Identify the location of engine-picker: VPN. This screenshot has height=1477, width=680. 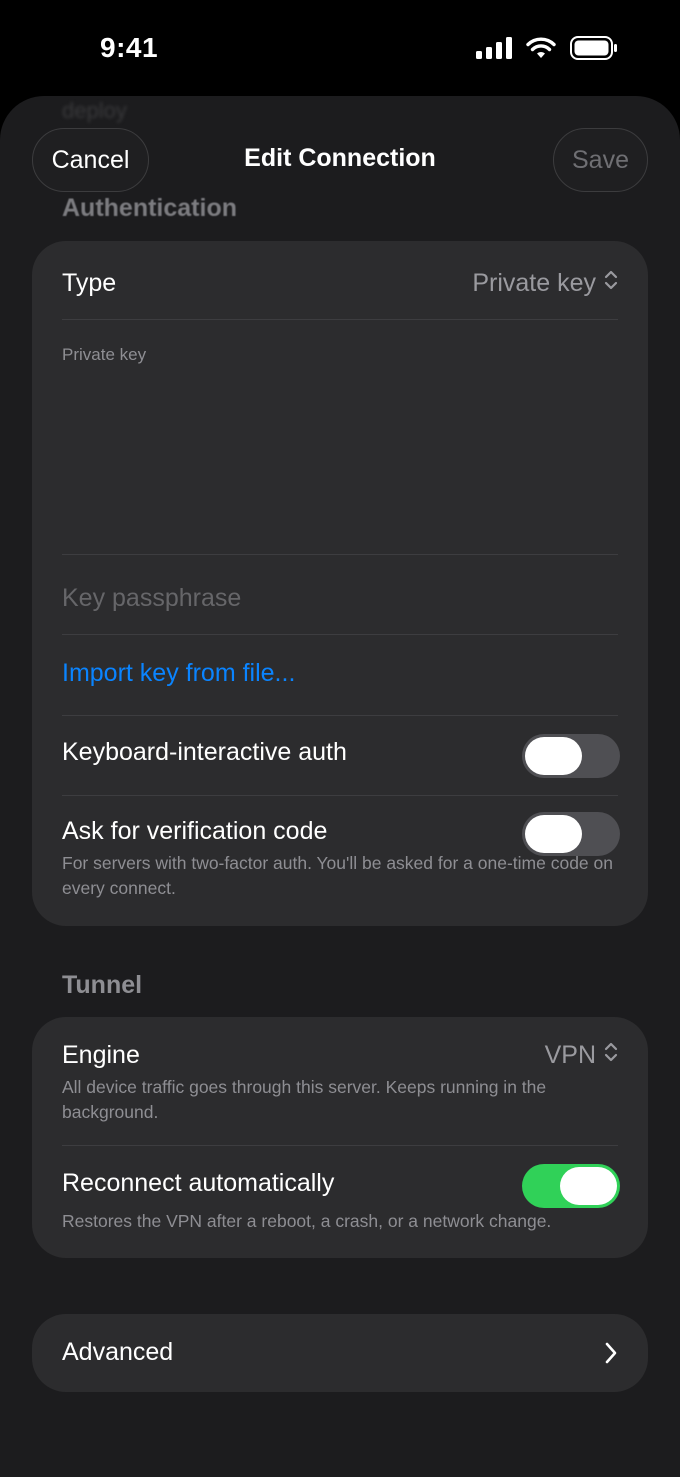
(581, 1055).